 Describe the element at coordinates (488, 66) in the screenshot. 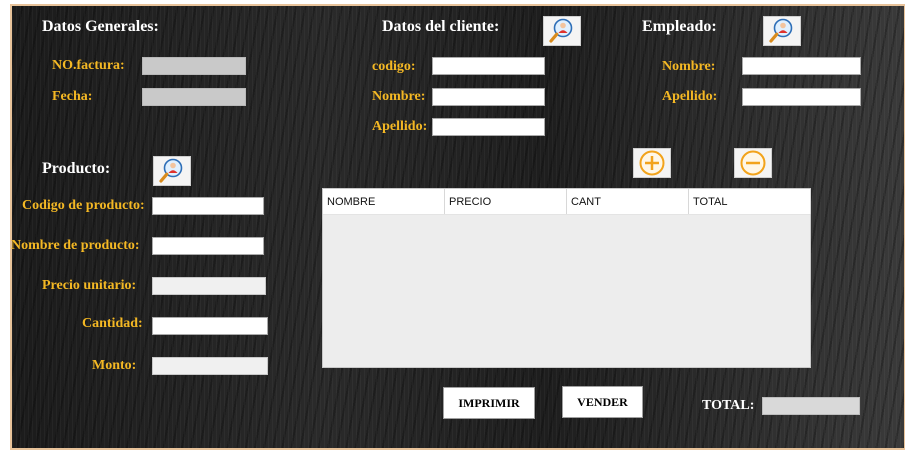

I see `cliente-codigo-field` at that location.